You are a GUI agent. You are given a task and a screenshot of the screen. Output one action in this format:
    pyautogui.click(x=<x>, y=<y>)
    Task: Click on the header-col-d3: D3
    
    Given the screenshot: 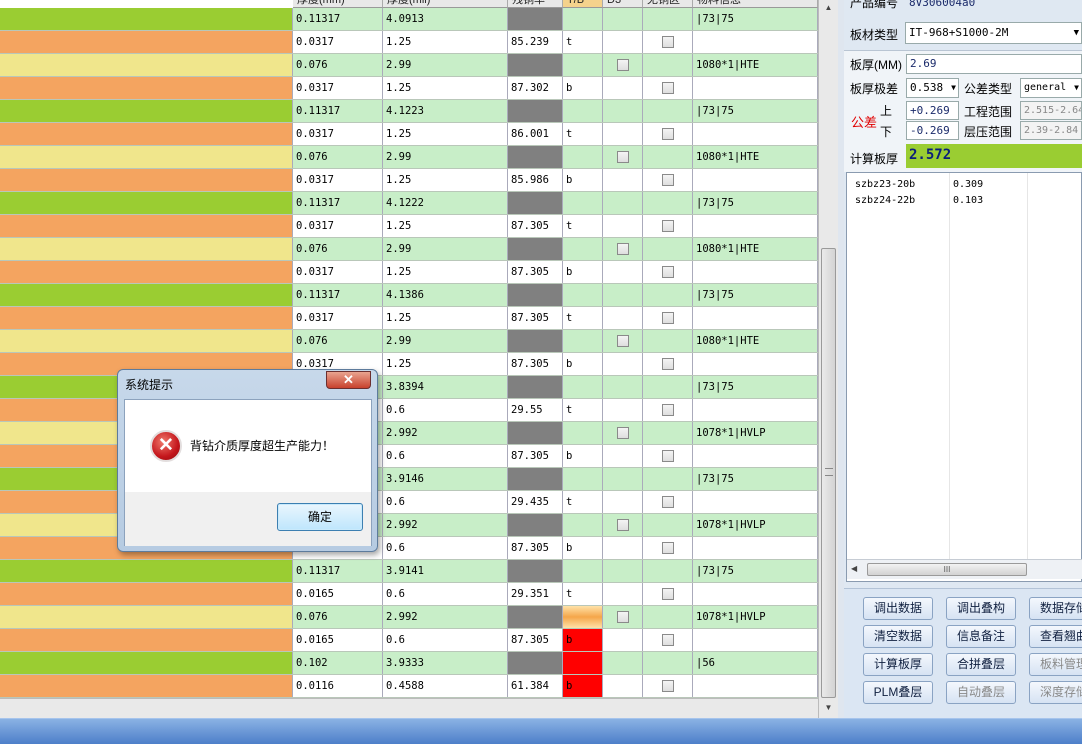 What is the action you would take?
    pyautogui.click(x=623, y=4)
    